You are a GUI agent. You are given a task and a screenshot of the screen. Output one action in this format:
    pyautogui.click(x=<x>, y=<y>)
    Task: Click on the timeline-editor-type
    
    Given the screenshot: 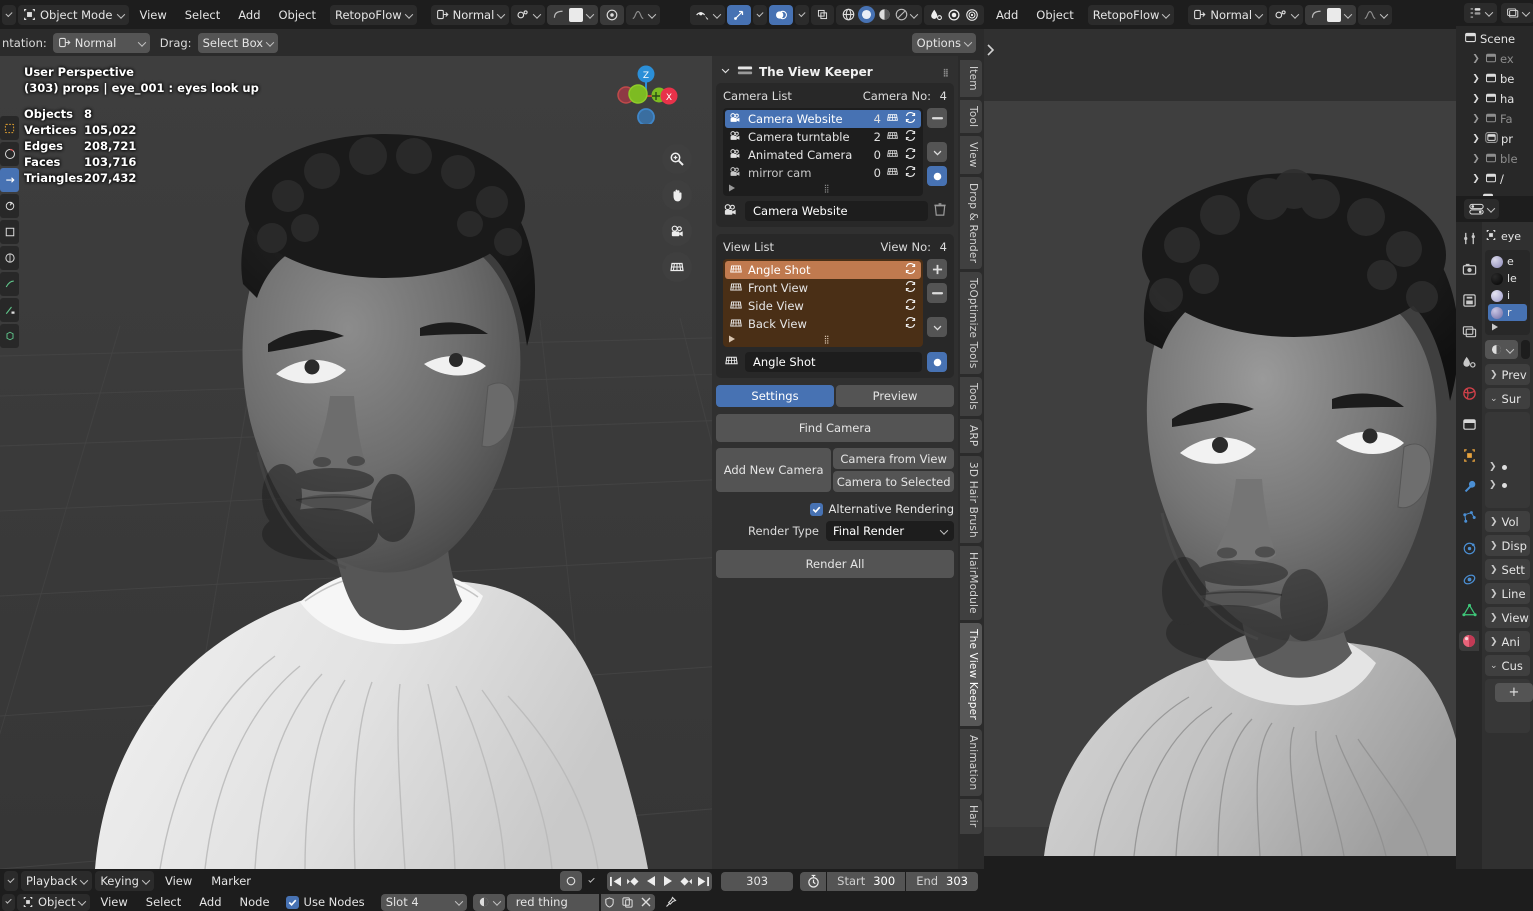 What is the action you would take?
    pyautogui.click(x=11, y=881)
    